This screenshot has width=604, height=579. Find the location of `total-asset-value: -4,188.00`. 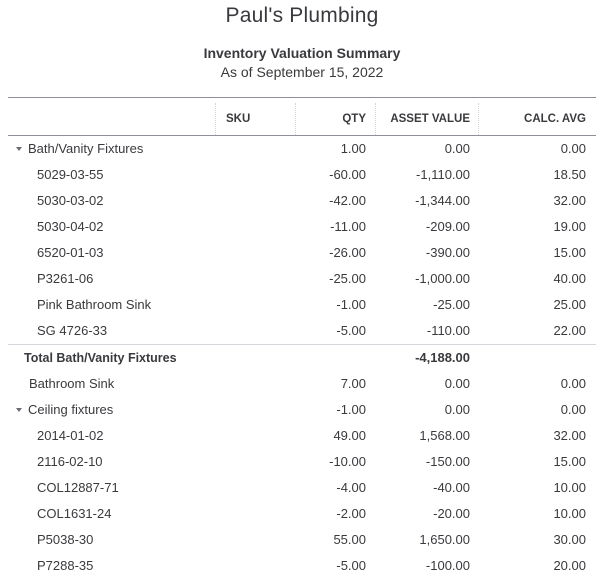

total-asset-value: -4,188.00 is located at coordinates (442, 357).